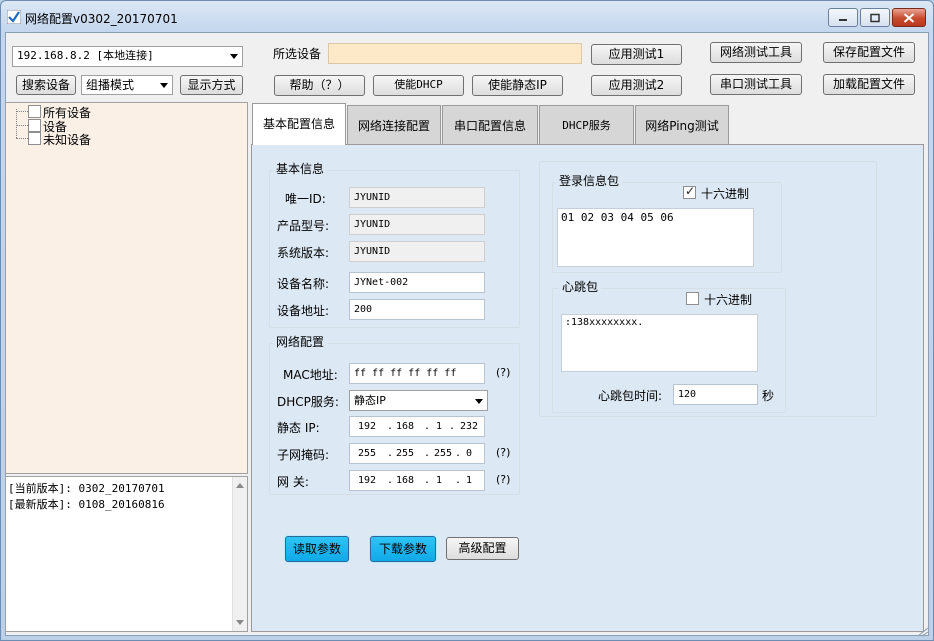  Describe the element at coordinates (417, 251) in the screenshot. I see `version-field: JYUNID` at that location.